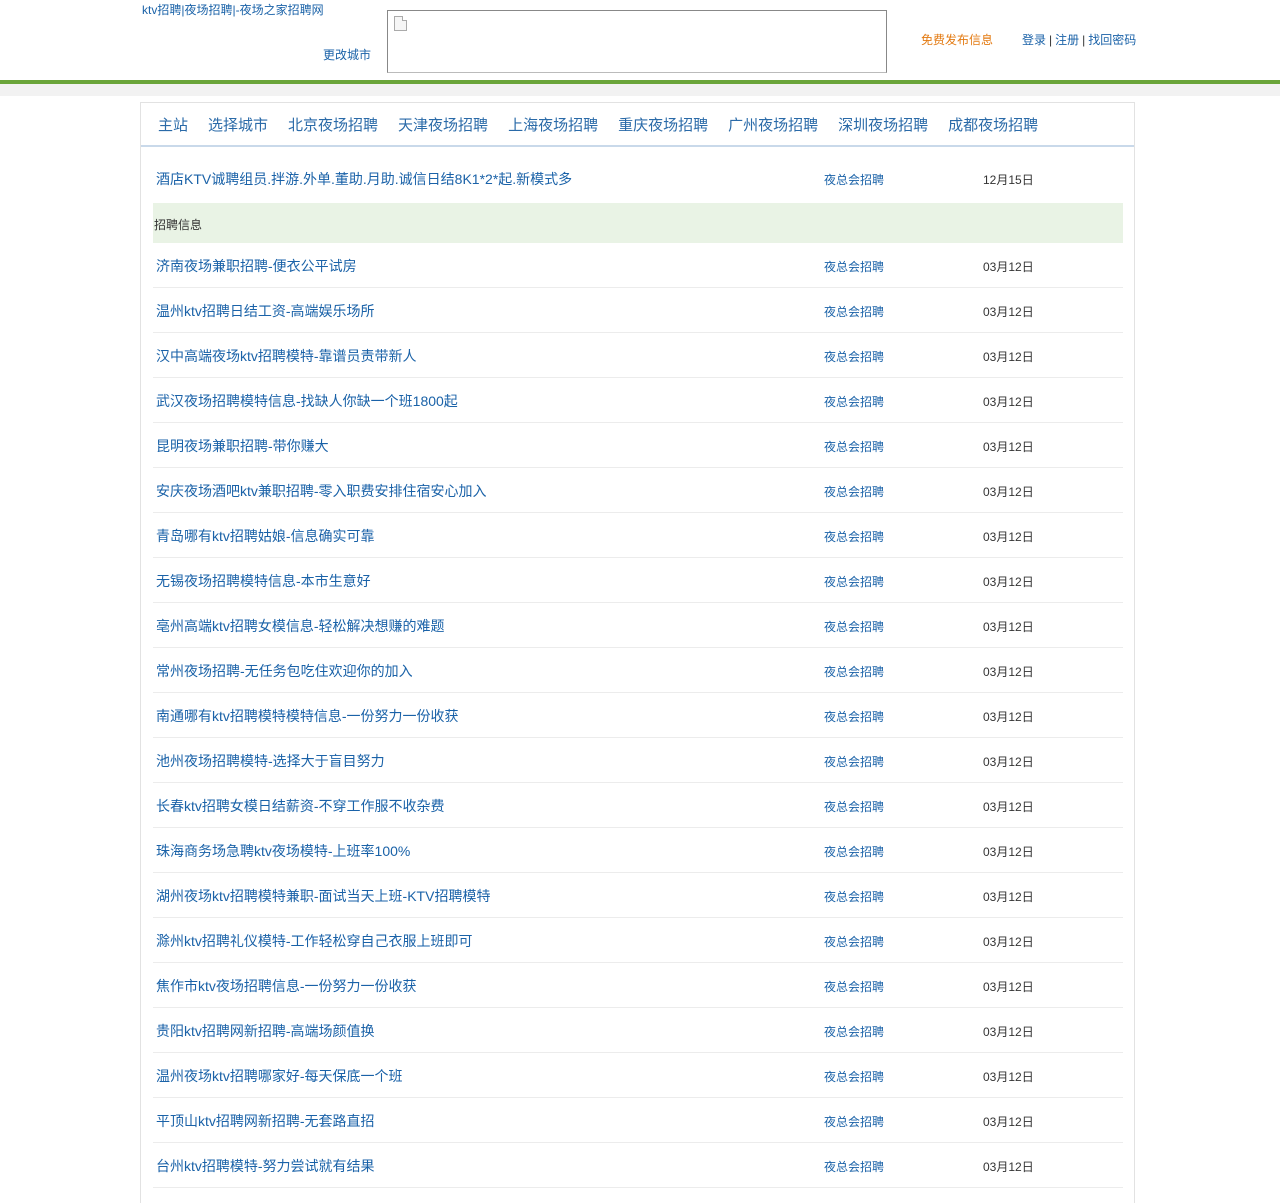 This screenshot has height=1203, width=1280. Describe the element at coordinates (284, 671) in the screenshot. I see `post-title-link: 常州夜场招聘-无任务包吃住欢迎你的加入` at that location.